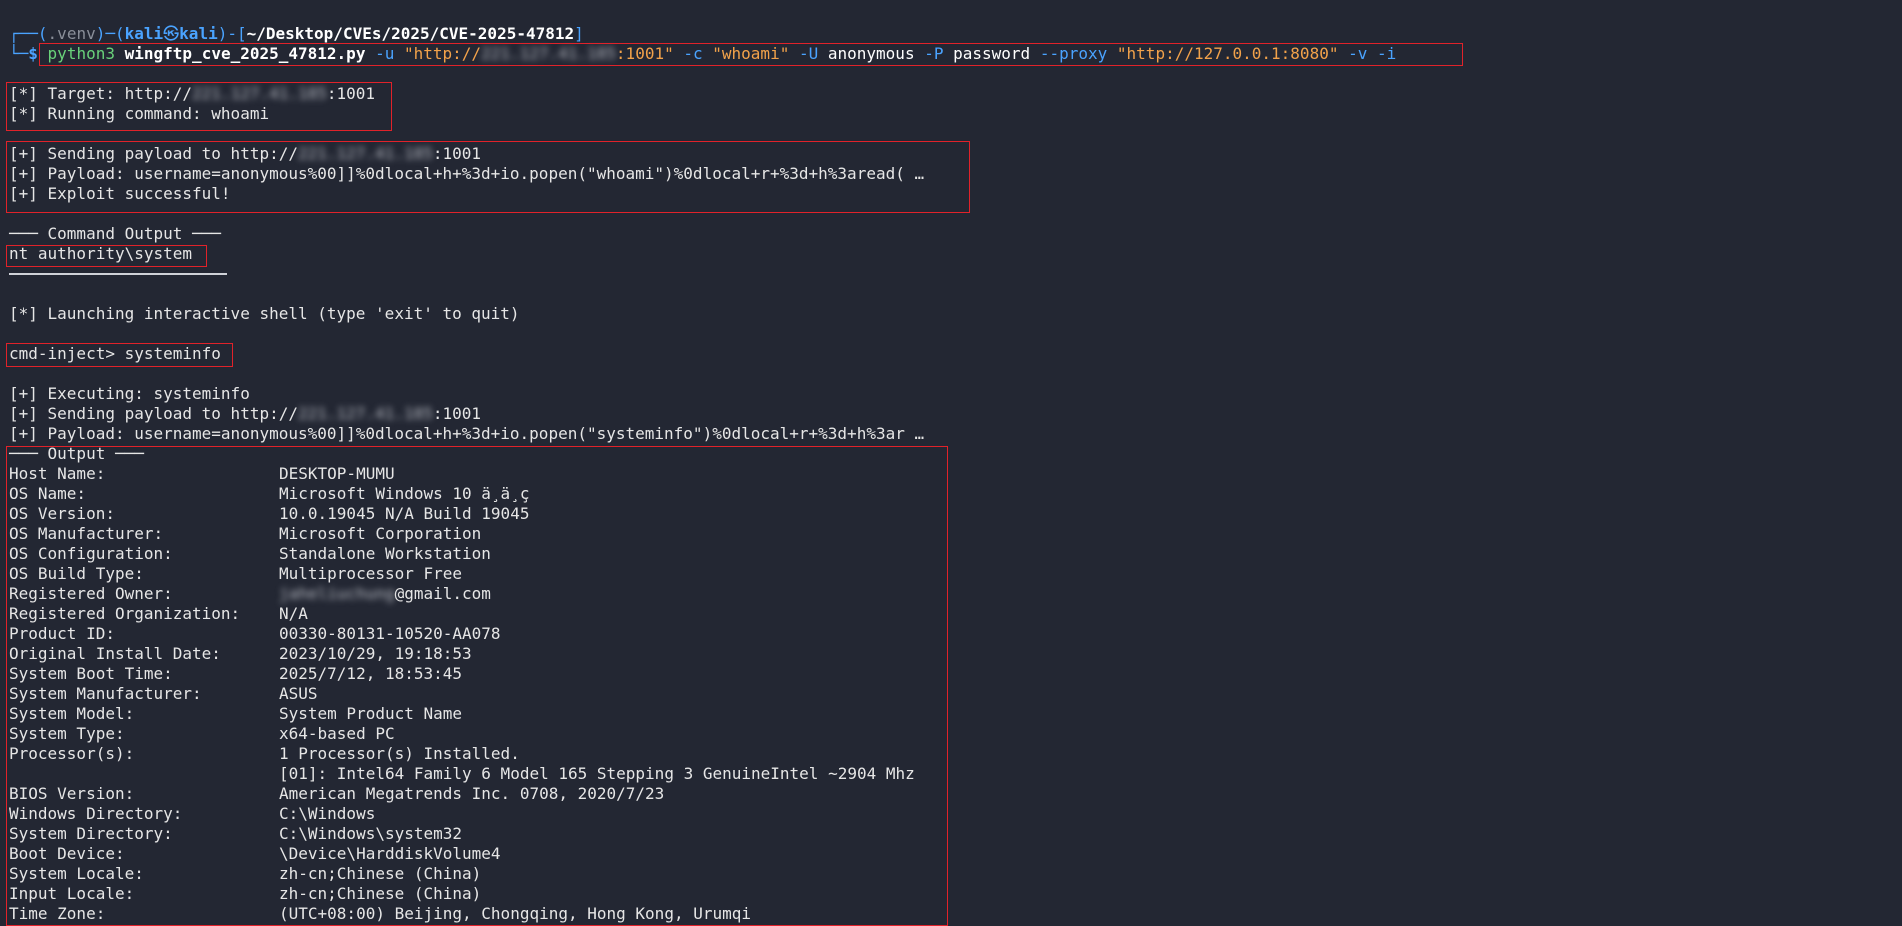  I want to click on output-header: ─── Output ───, so click(76, 453).